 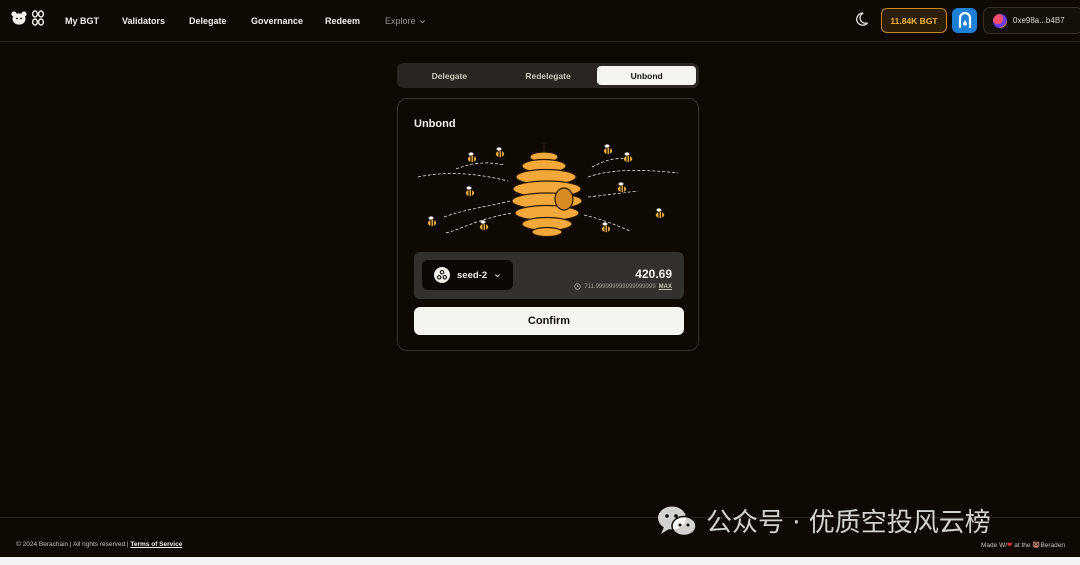 I want to click on wechat-watermark: 公众号 · 优质空投风云榜, so click(x=823, y=520).